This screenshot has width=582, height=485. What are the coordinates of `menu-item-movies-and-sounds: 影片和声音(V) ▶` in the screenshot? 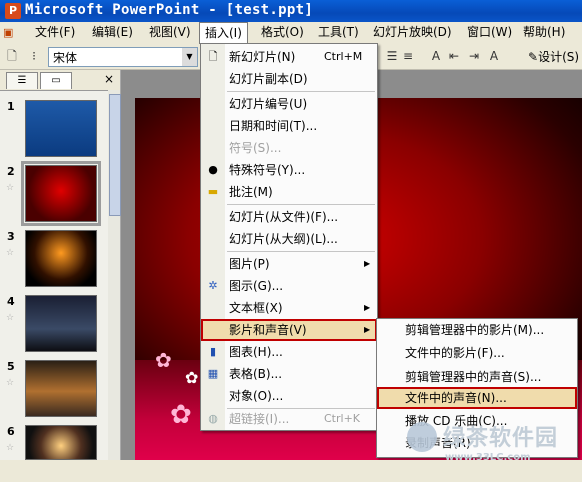 It's located at (289, 330).